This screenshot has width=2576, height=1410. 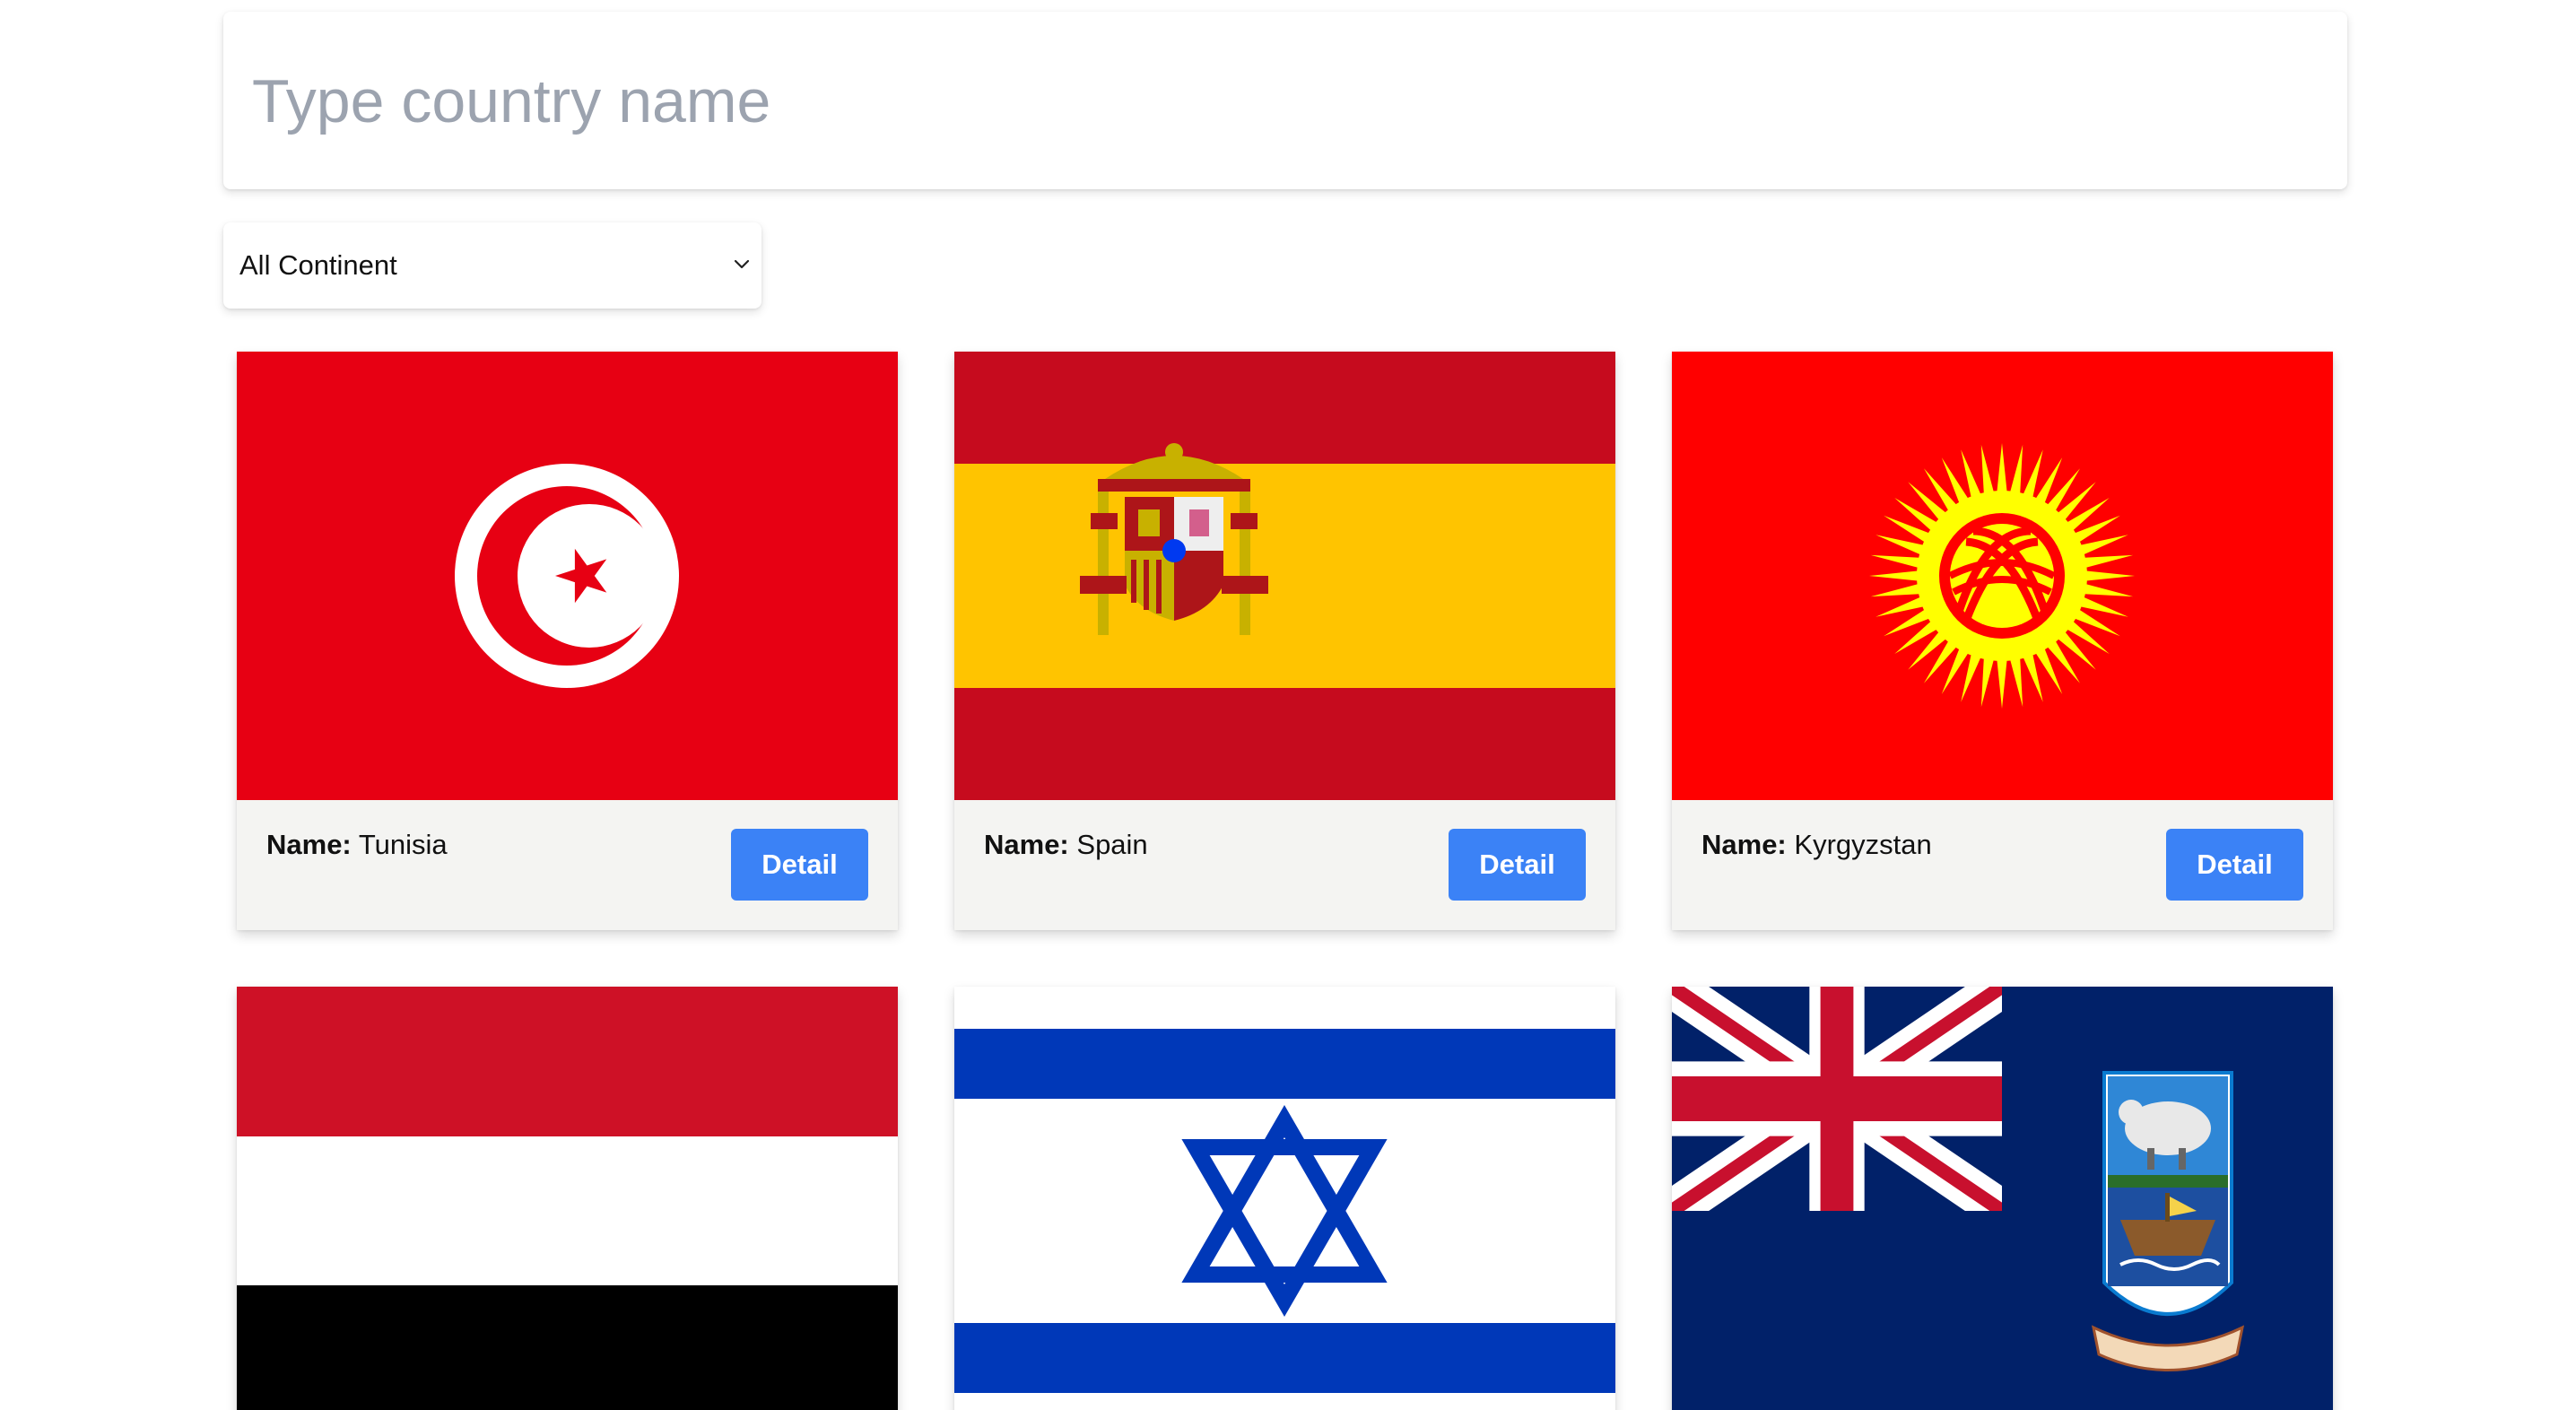 I want to click on chevron-down-icon, so click(x=742, y=264).